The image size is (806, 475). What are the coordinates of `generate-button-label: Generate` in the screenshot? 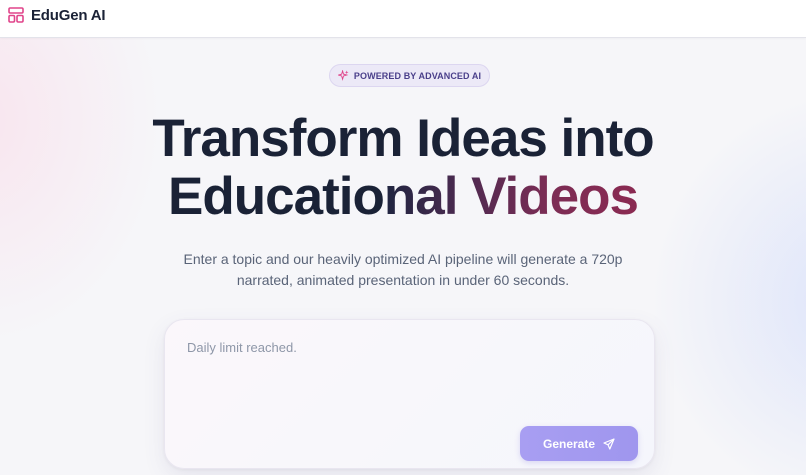 It's located at (569, 443).